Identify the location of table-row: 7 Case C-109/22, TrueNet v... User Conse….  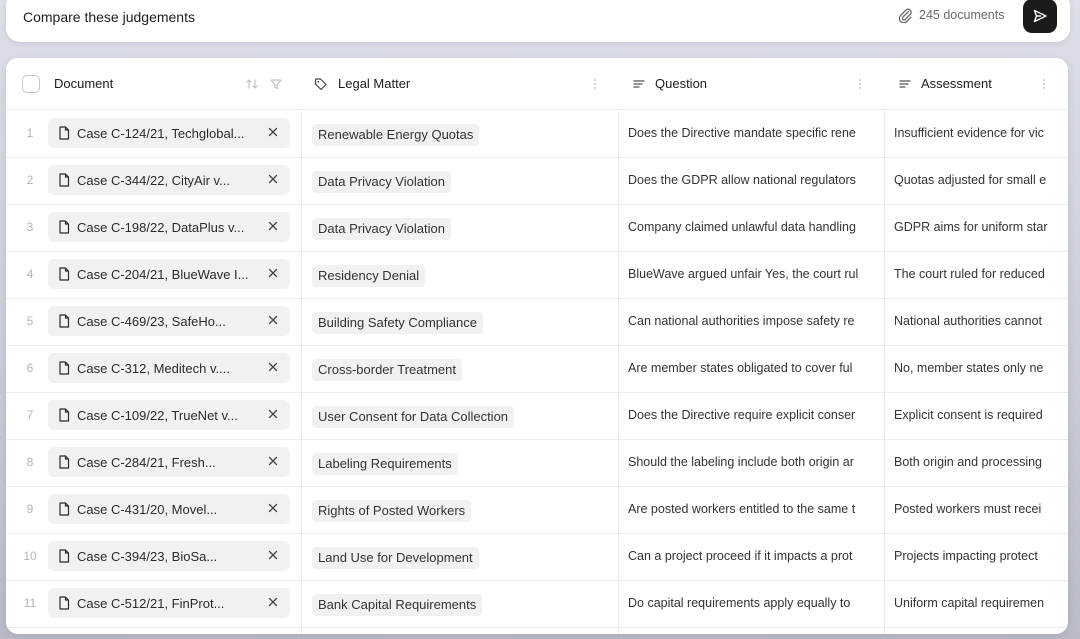
(537, 416).